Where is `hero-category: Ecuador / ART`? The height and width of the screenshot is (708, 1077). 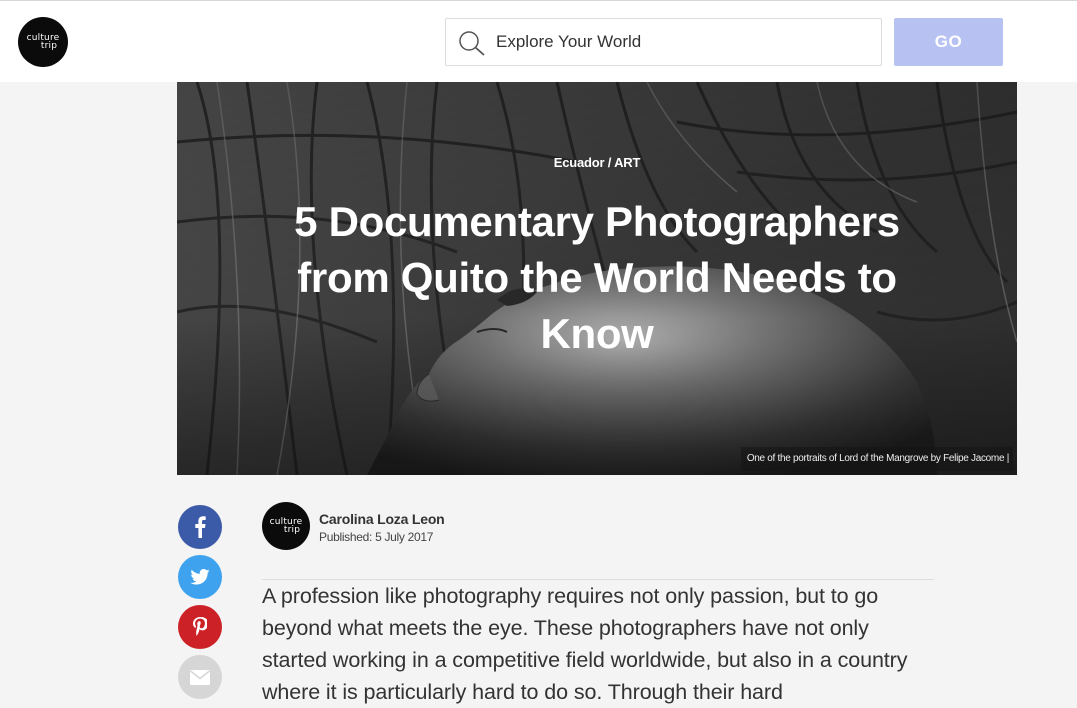 hero-category: Ecuador / ART is located at coordinates (597, 162).